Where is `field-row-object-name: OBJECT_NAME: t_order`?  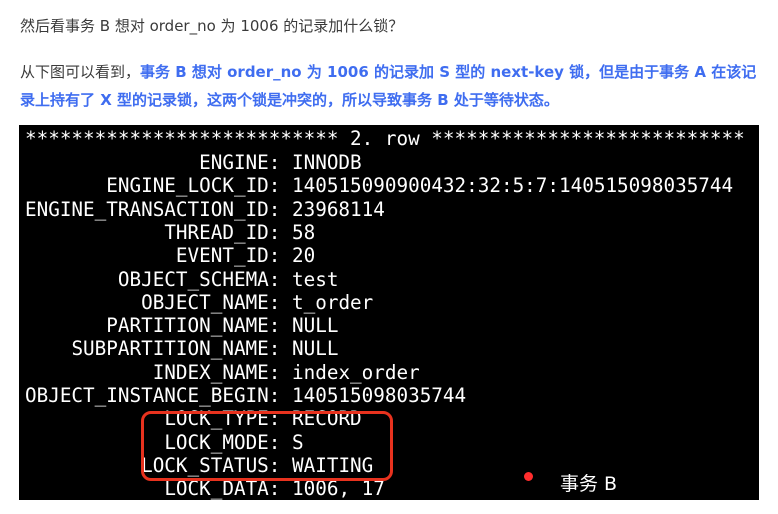 field-row-object-name: OBJECT_NAME: t_order is located at coordinates (199, 303).